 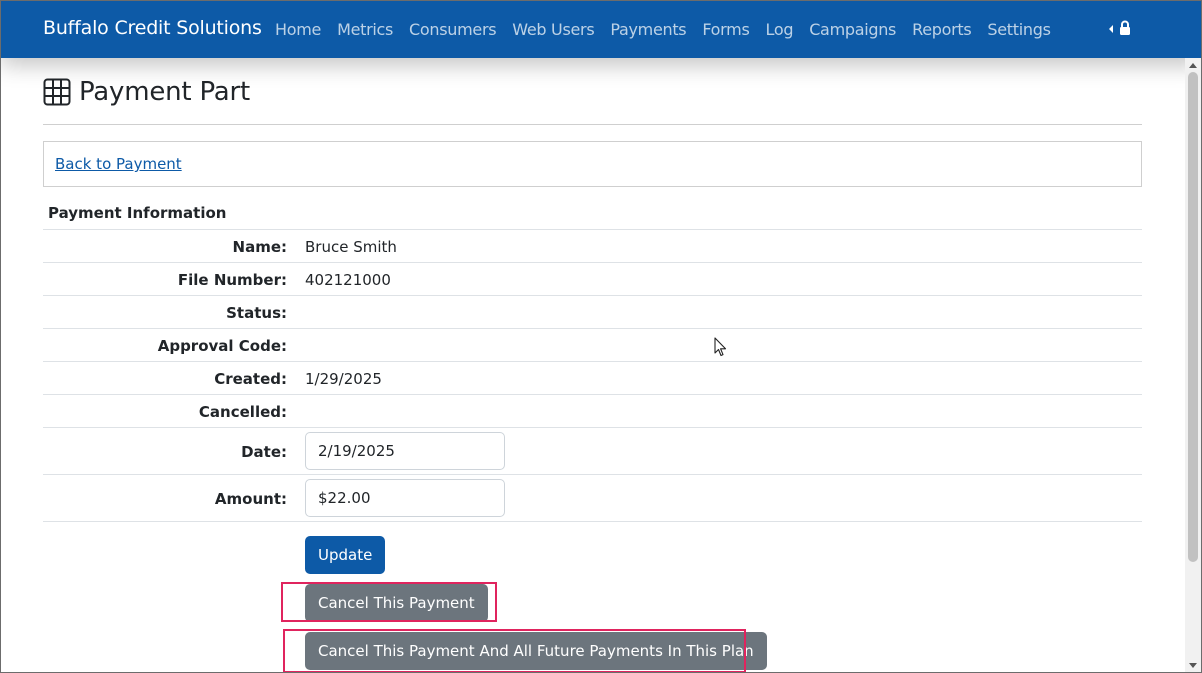 I want to click on nav-link-web-users: Web Users, so click(x=553, y=29).